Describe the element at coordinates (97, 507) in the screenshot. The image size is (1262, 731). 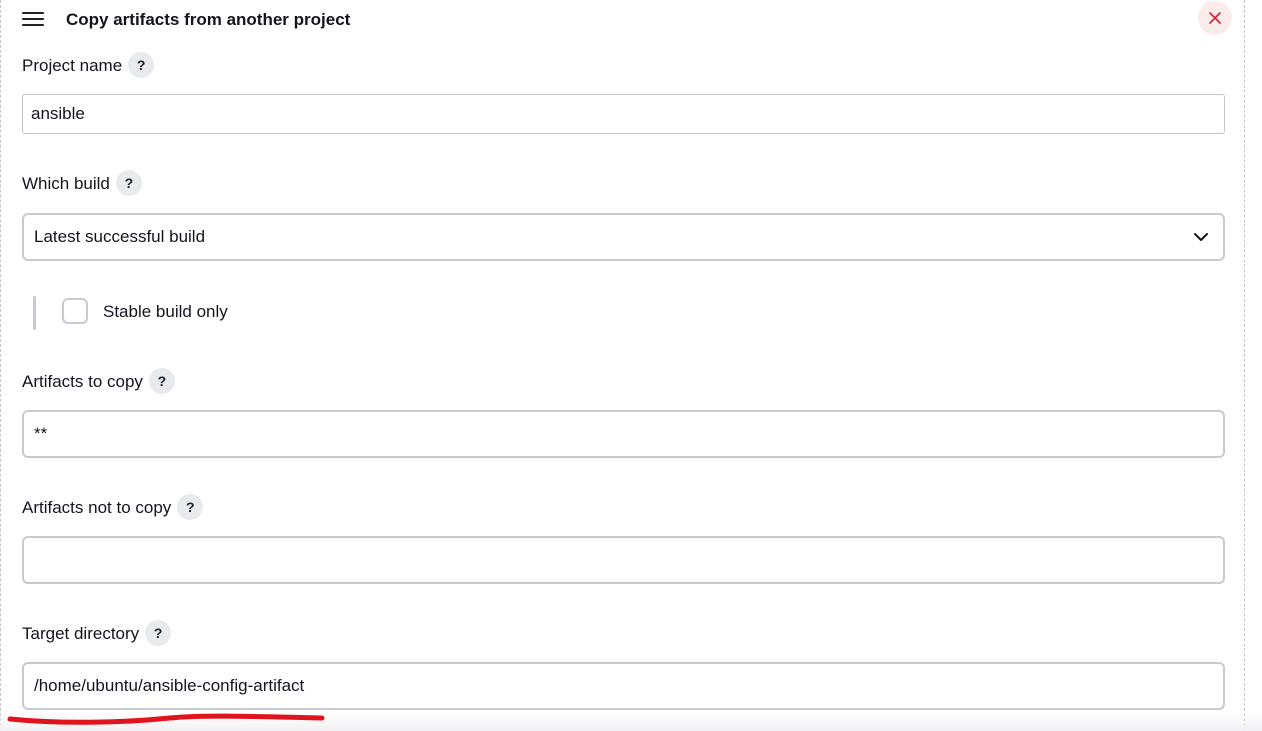
I see `artifacts-not-to-copy-label-text: Artifacts not to copy` at that location.